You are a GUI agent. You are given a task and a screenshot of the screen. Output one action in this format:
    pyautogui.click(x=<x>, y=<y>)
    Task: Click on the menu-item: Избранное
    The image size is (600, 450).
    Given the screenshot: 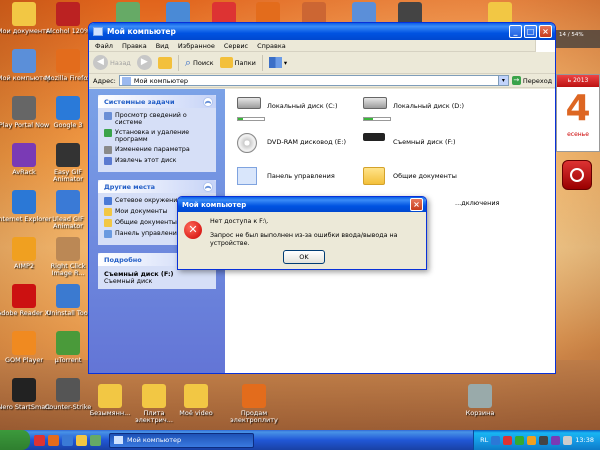 What is the action you would take?
    pyautogui.click(x=196, y=46)
    